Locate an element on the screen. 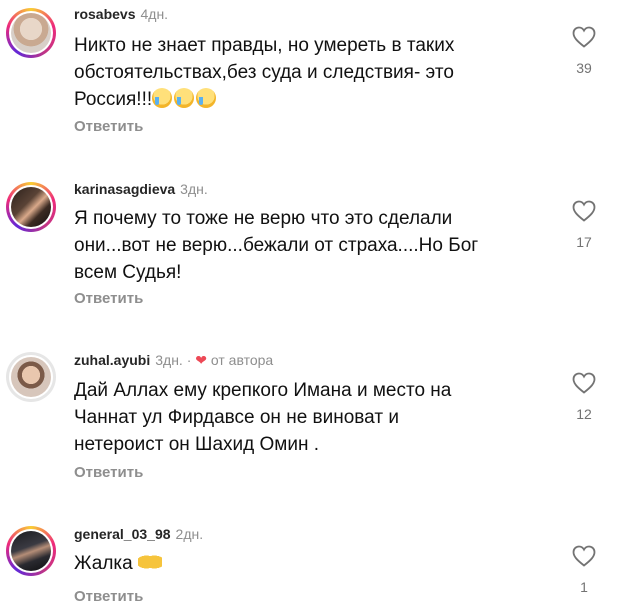  comment-line: всем Судья! is located at coordinates (128, 272).